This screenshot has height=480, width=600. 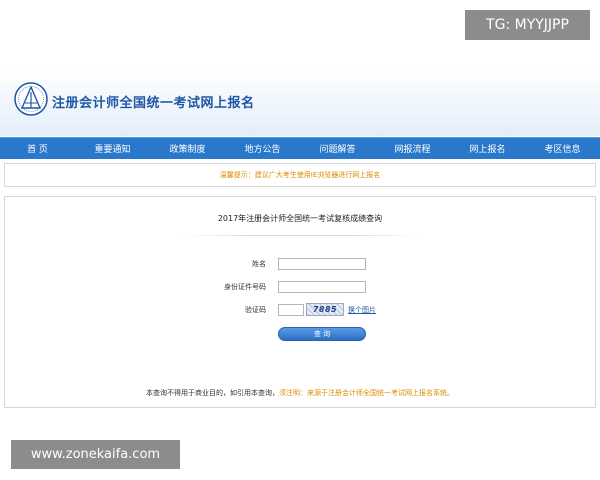 I want to click on nav-item-notices: 重要通知, so click(x=112, y=148).